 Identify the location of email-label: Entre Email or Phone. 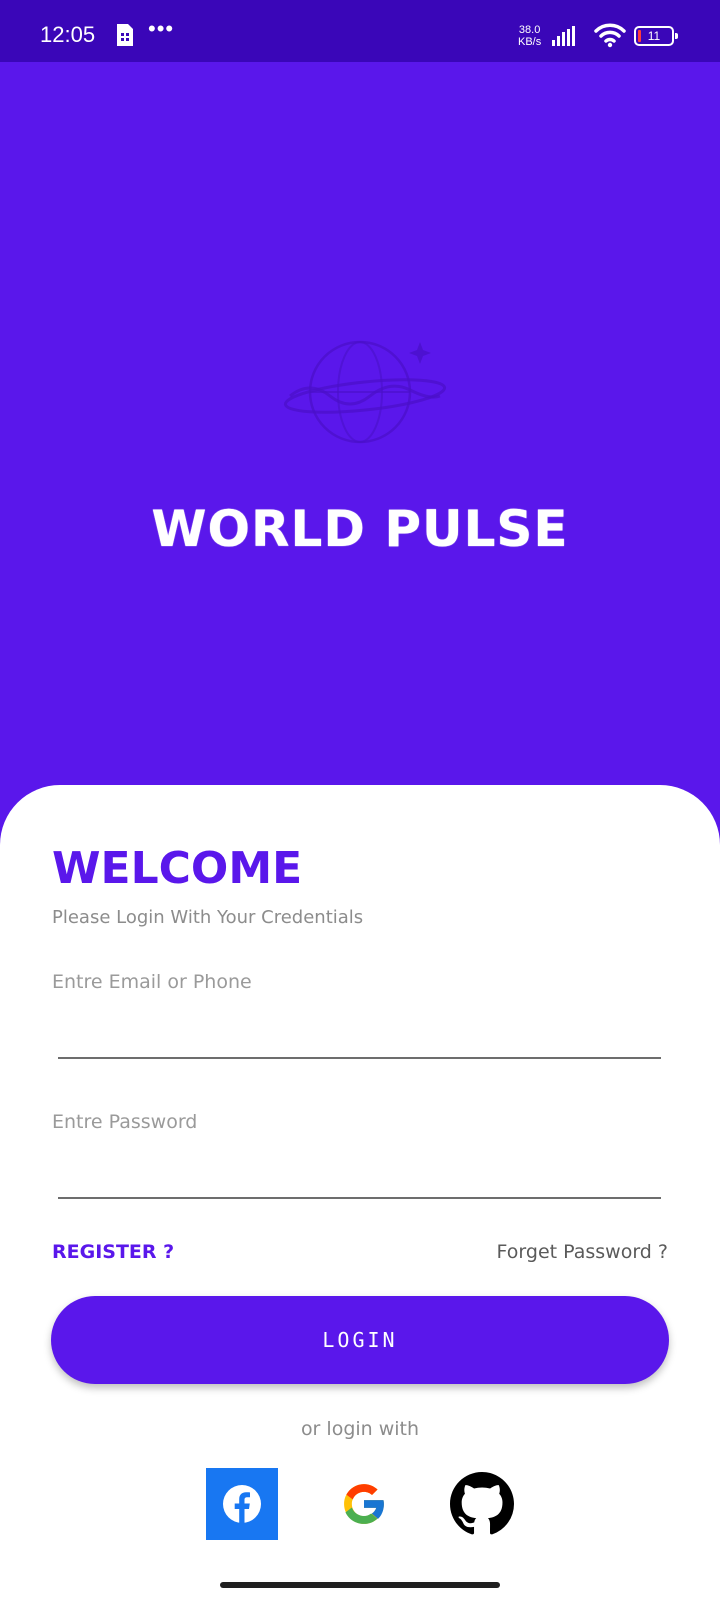
(152, 982).